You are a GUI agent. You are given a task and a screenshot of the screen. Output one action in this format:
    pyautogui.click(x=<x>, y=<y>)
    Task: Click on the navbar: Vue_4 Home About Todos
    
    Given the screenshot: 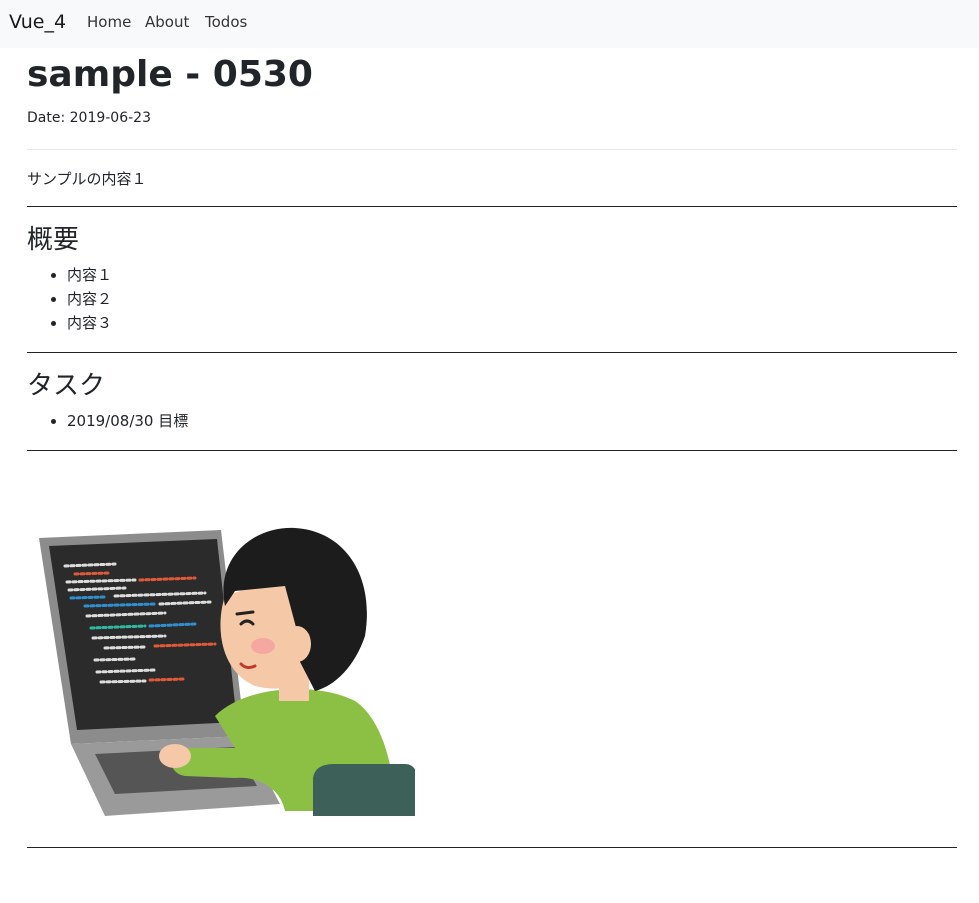 What is the action you would take?
    pyautogui.click(x=489, y=24)
    